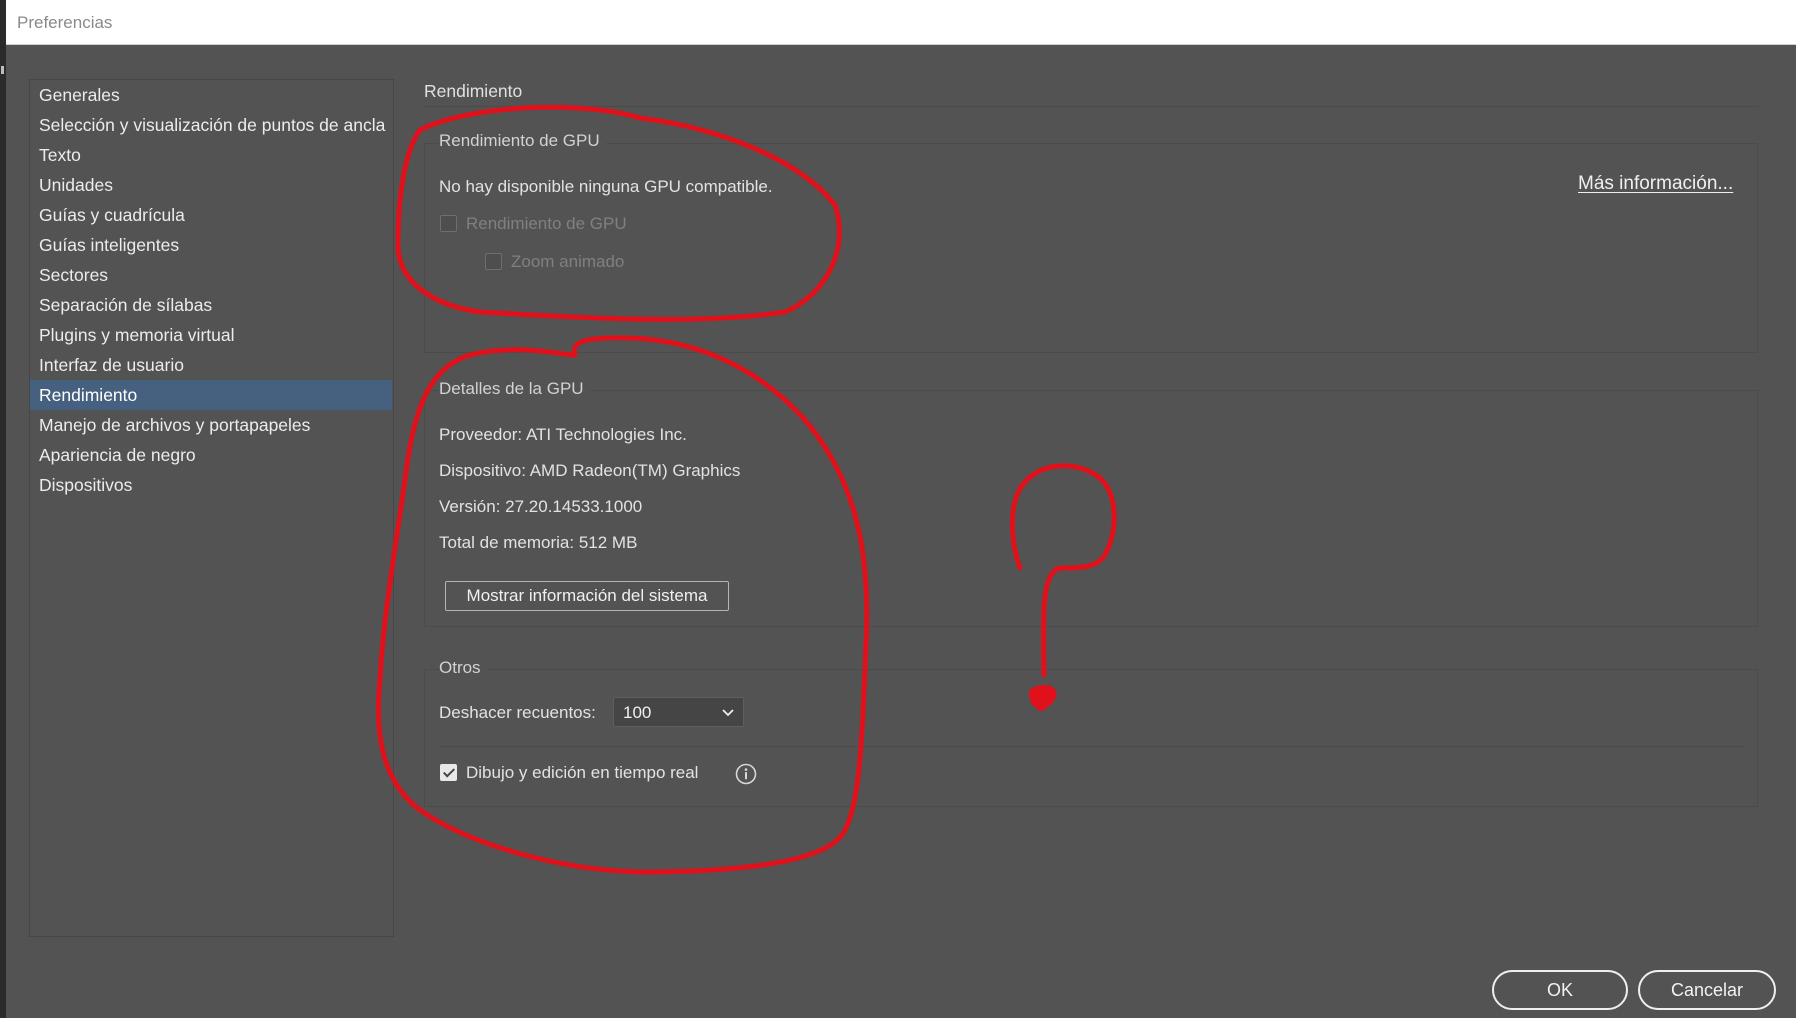 This screenshot has width=1796, height=1018. What do you see at coordinates (522, 141) in the screenshot?
I see `gpu-performance-title: Rendimiento de GPU` at bounding box center [522, 141].